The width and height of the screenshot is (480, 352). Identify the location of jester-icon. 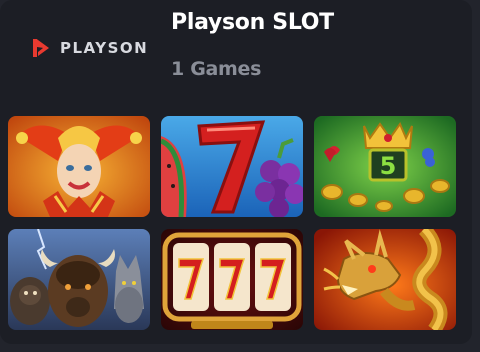
(79, 166).